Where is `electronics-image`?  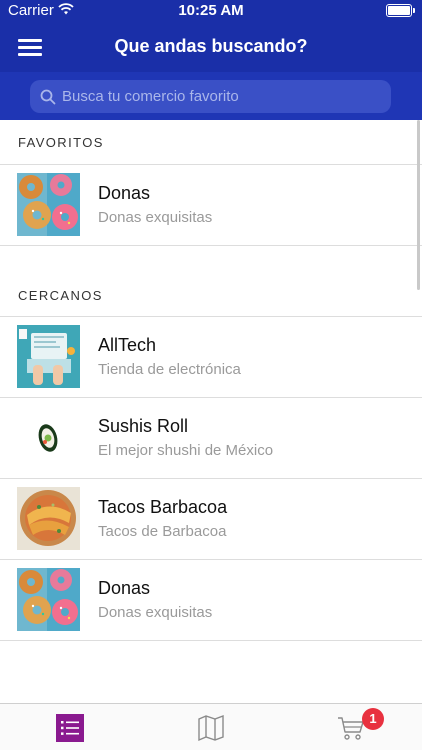
electronics-image is located at coordinates (48, 356).